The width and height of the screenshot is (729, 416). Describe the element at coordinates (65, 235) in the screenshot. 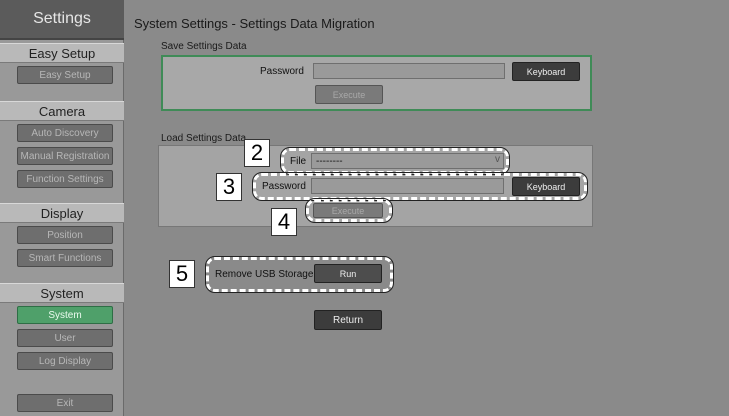

I see `sidebar-item-position: Position` at that location.